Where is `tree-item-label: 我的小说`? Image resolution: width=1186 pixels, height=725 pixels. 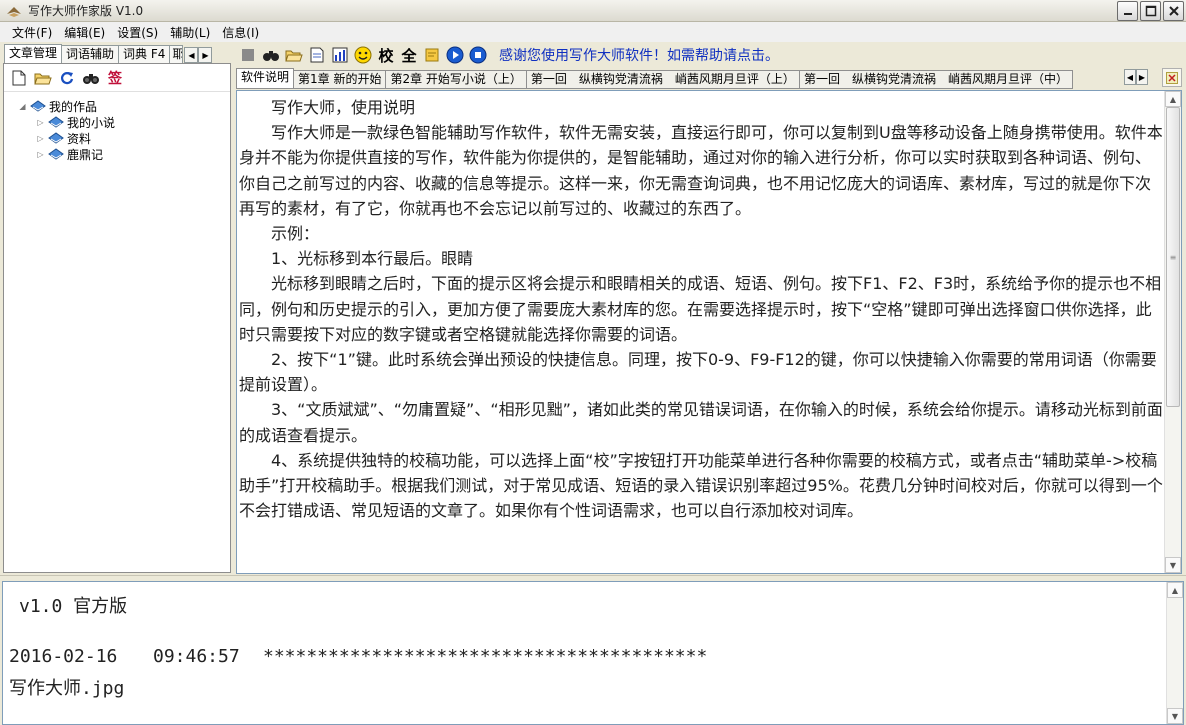
tree-item-label: 我的小说 is located at coordinates (91, 122).